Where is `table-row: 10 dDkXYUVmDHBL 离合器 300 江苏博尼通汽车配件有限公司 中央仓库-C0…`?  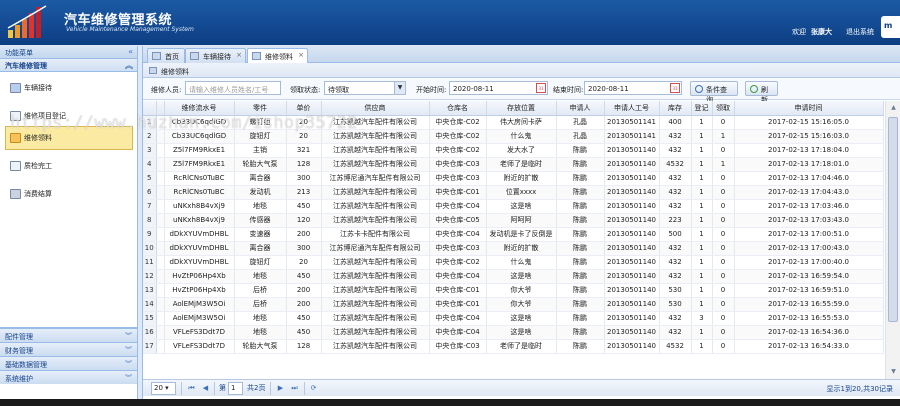
table-row: 10 dDkXYUVmDHBL 离合器 300 江苏博尼通汽车配件有限公司 中央仓库-C0… is located at coordinates (513, 248).